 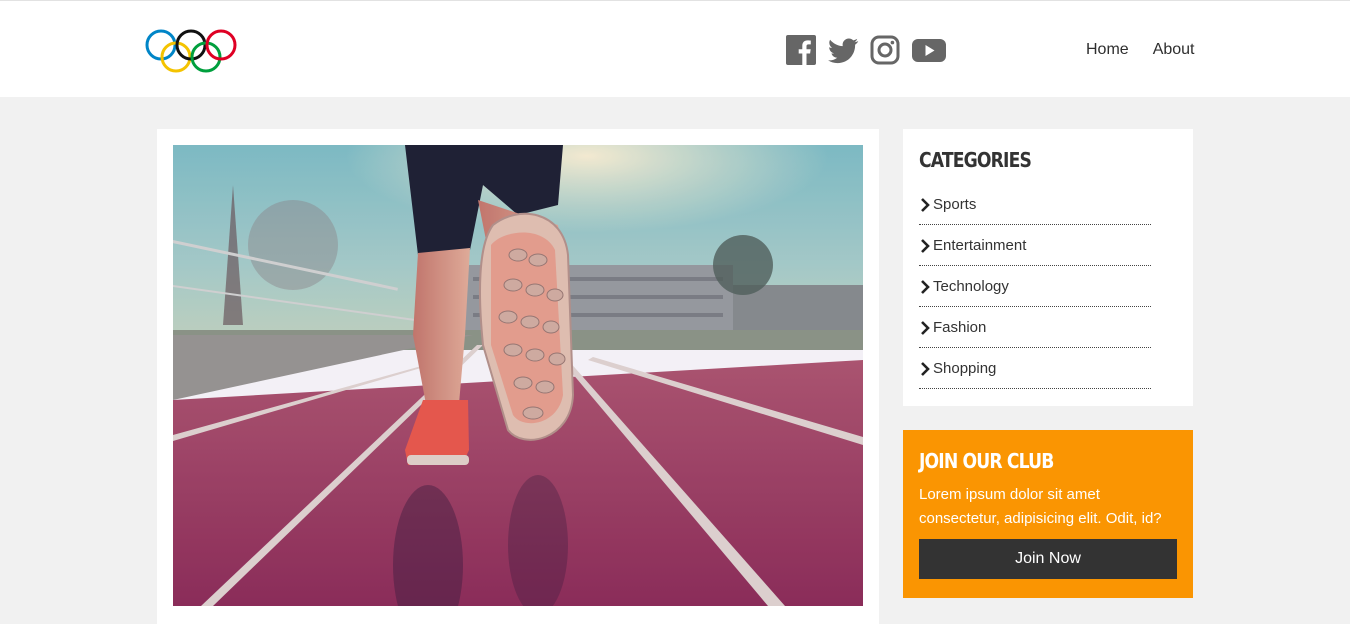 What do you see at coordinates (971, 286) in the screenshot?
I see `category-label: Technology` at bounding box center [971, 286].